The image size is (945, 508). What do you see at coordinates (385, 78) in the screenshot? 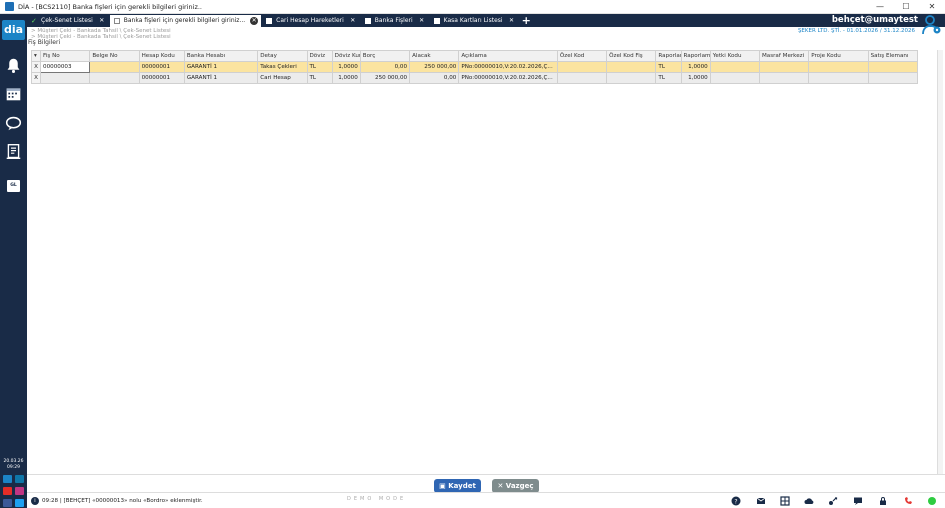
I see `borc-cell: 250 000,00` at bounding box center [385, 78].